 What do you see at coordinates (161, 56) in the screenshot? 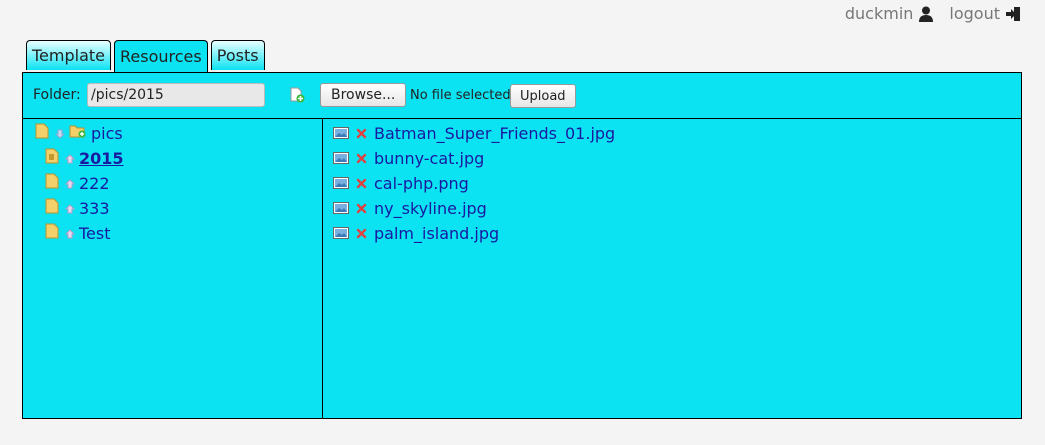
I see `tab-resources: Resources` at bounding box center [161, 56].